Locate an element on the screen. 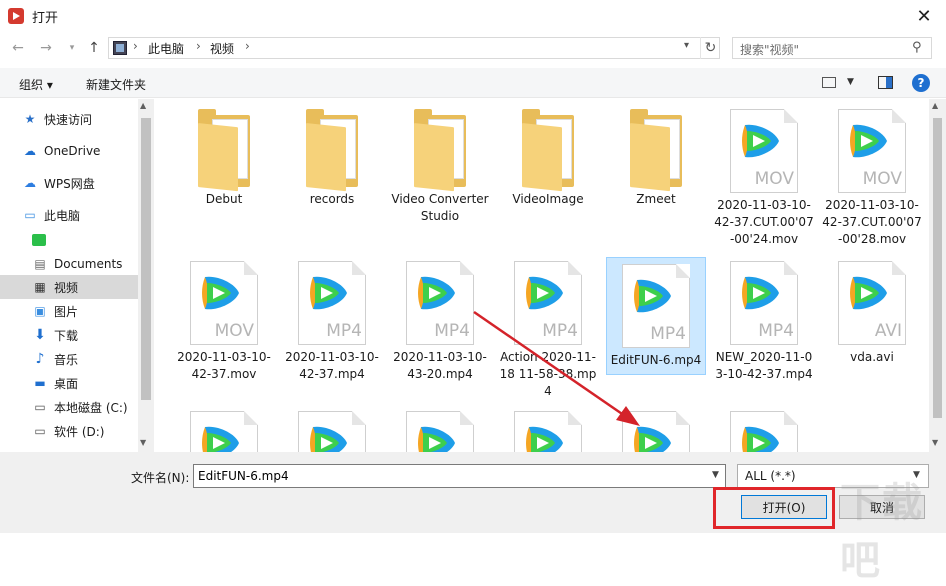 This screenshot has width=946, height=586. file-name: 2020-11-03-10-42-37.mp4 is located at coordinates (332, 365).